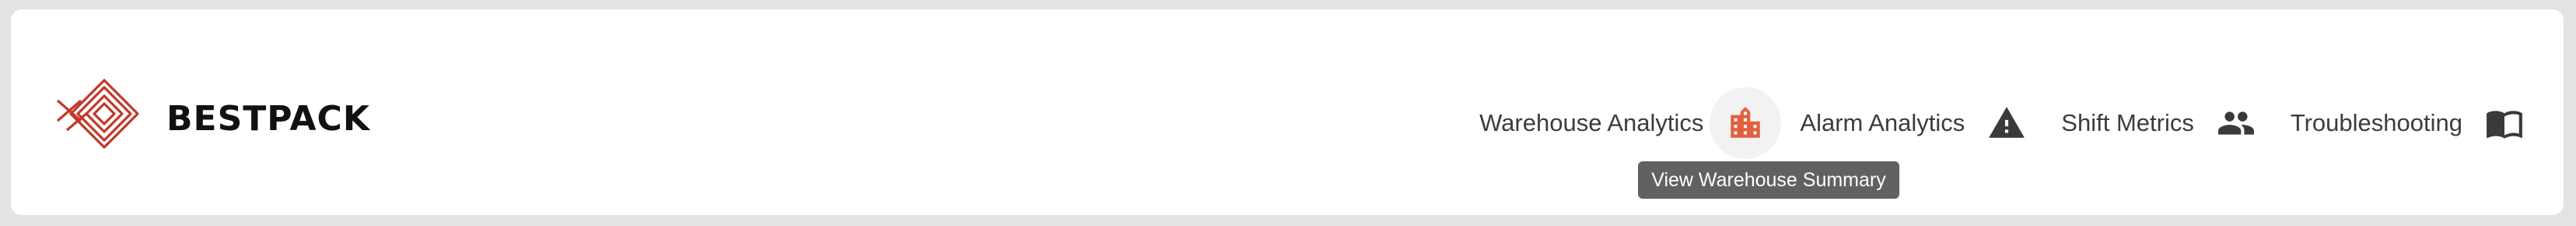  What do you see at coordinates (268, 119) in the screenshot?
I see `brand-name: BESTPACK` at bounding box center [268, 119].